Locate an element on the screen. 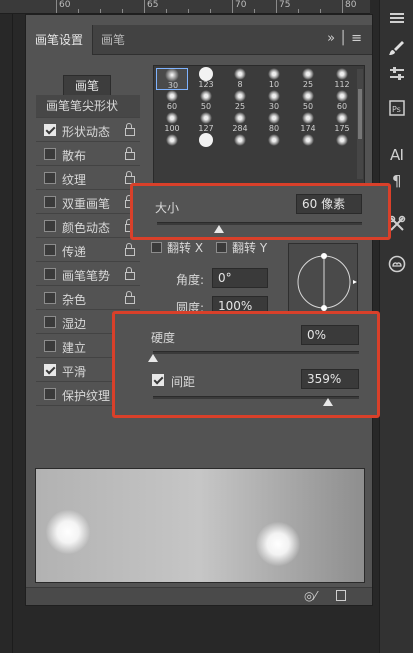 Image resolution: width=413 pixels, height=653 pixels. ruler-mark: 80 is located at coordinates (351, 5).